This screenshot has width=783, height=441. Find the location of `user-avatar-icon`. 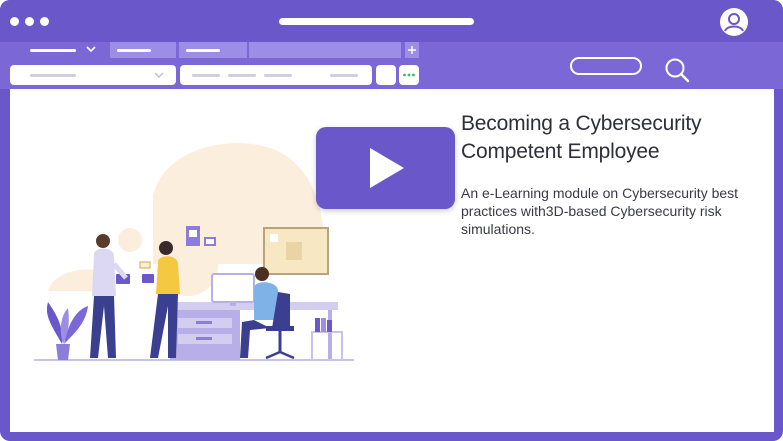

user-avatar-icon is located at coordinates (734, 22).